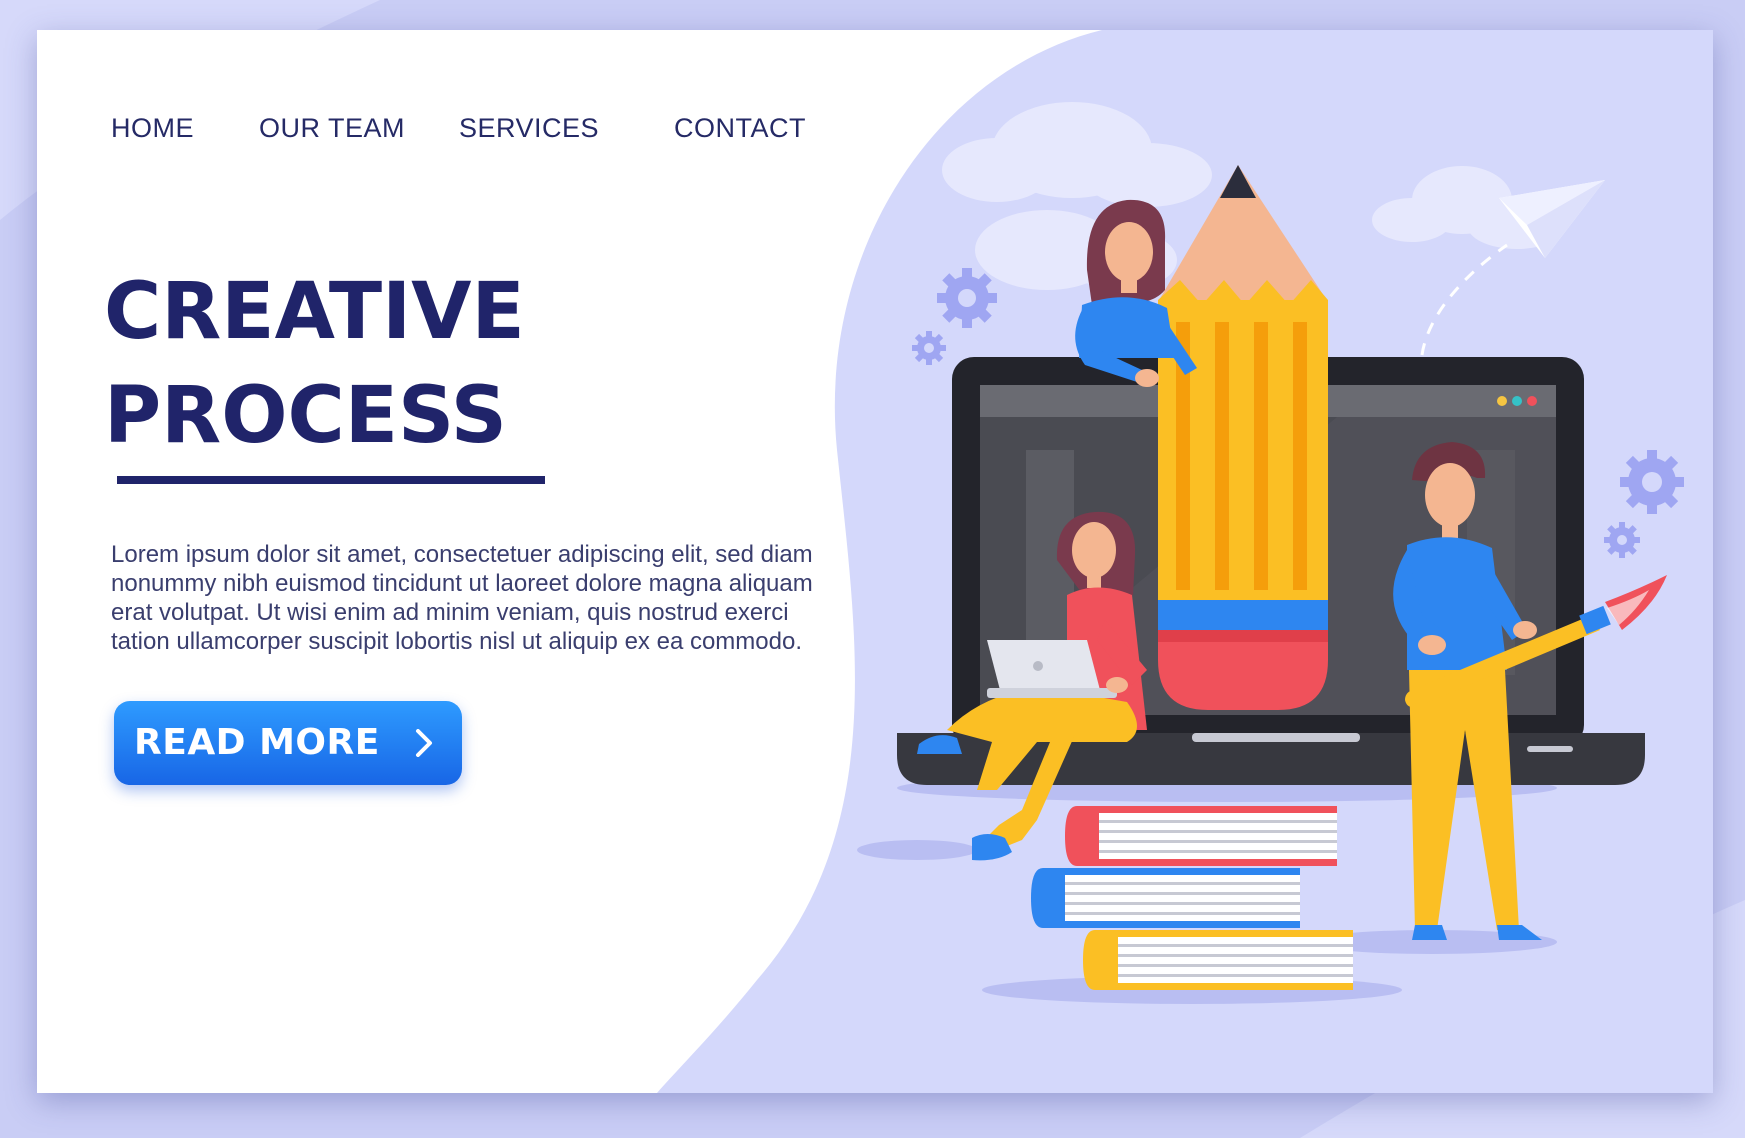 The width and height of the screenshot is (1745, 1138). I want to click on title-line-2: PROCESS, so click(305, 416).